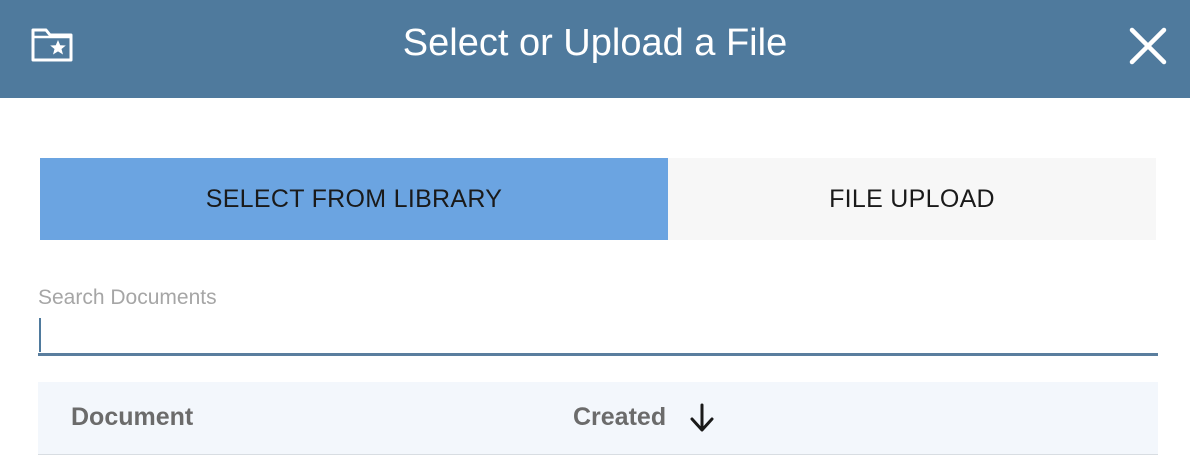 This screenshot has height=466, width=1190. Describe the element at coordinates (619, 417) in the screenshot. I see `column-header-created: Created` at that location.